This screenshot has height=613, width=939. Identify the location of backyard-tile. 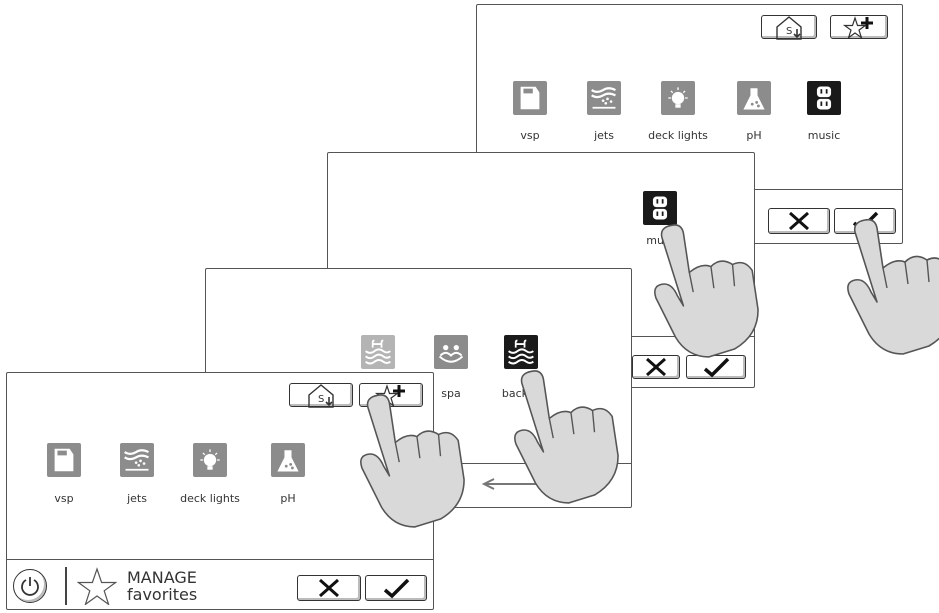
(521, 352).